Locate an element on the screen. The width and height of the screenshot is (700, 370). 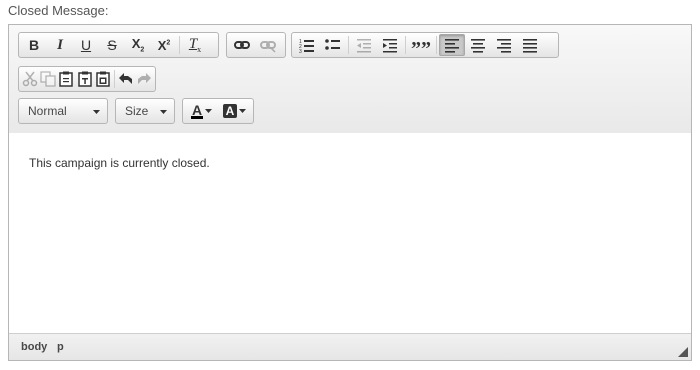
decrease-indent-icon is located at coordinates (364, 46).